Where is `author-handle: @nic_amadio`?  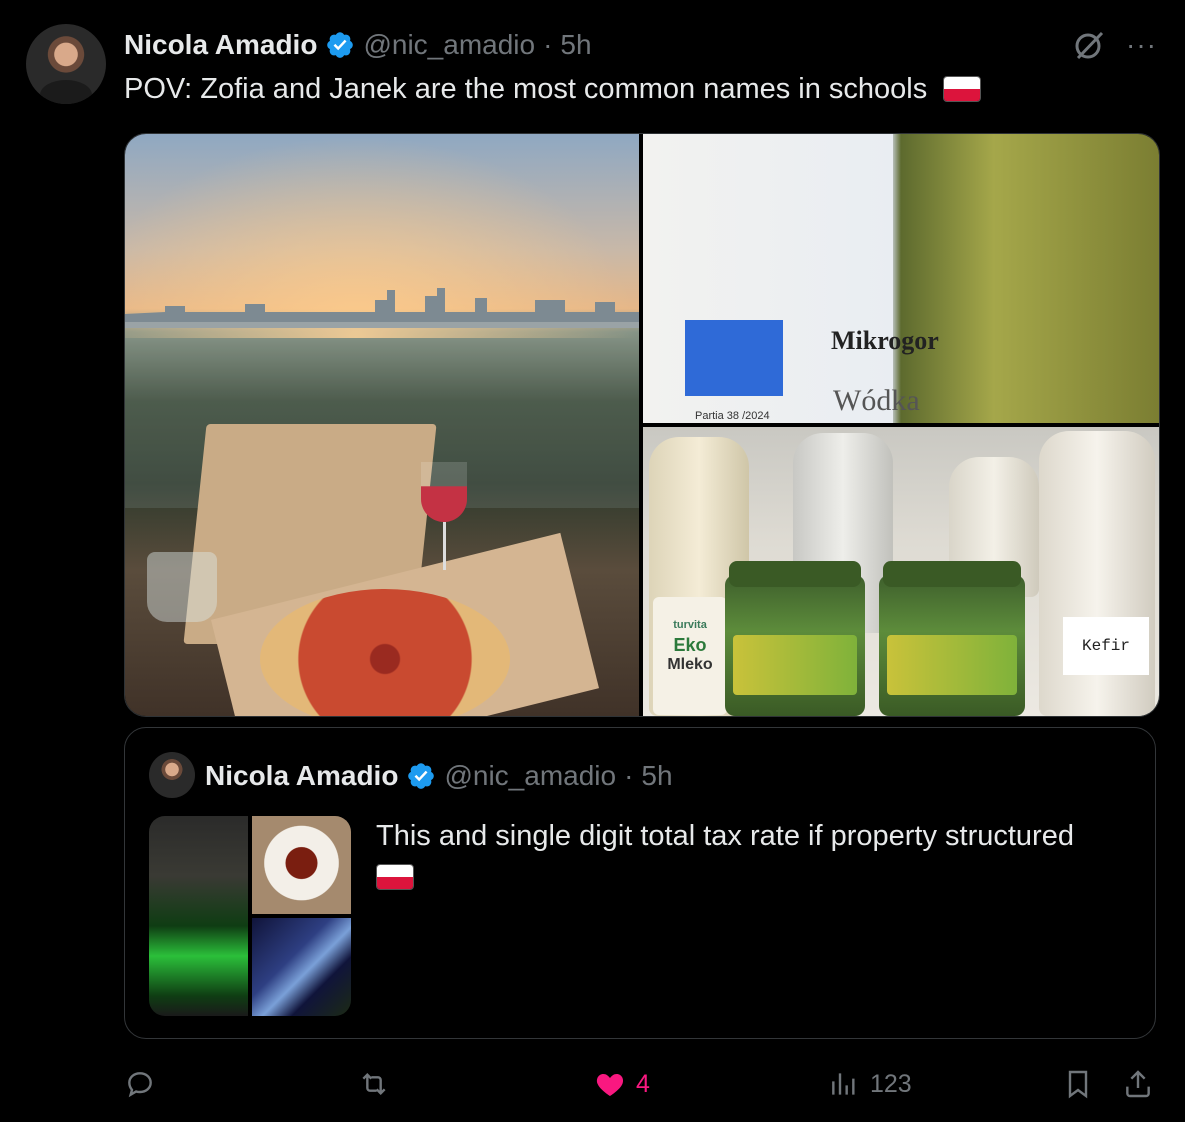 author-handle: @nic_amadio is located at coordinates (449, 45).